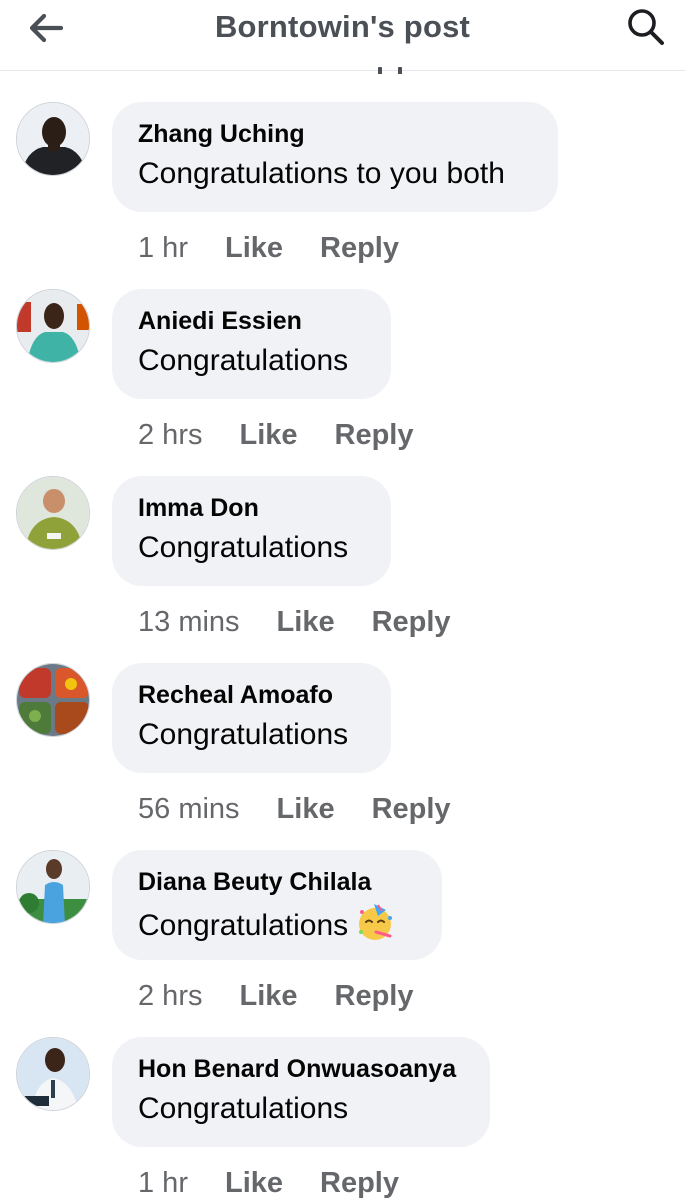  I want to click on comment-actions: 13 mins Like Reply, so click(294, 622).